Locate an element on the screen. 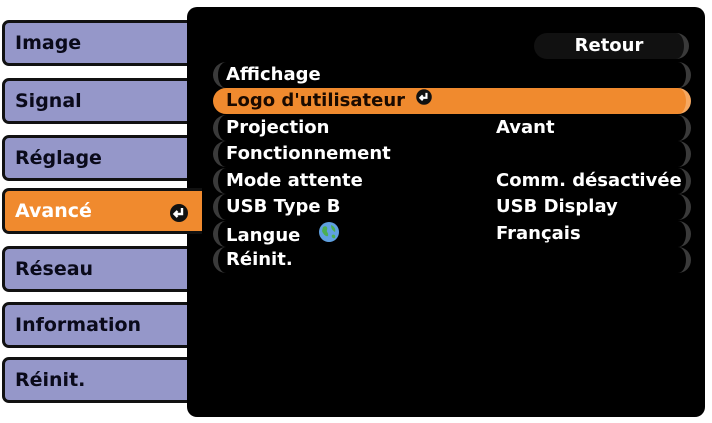 The width and height of the screenshot is (712, 423). tab-label: Réglage is located at coordinates (58, 158).